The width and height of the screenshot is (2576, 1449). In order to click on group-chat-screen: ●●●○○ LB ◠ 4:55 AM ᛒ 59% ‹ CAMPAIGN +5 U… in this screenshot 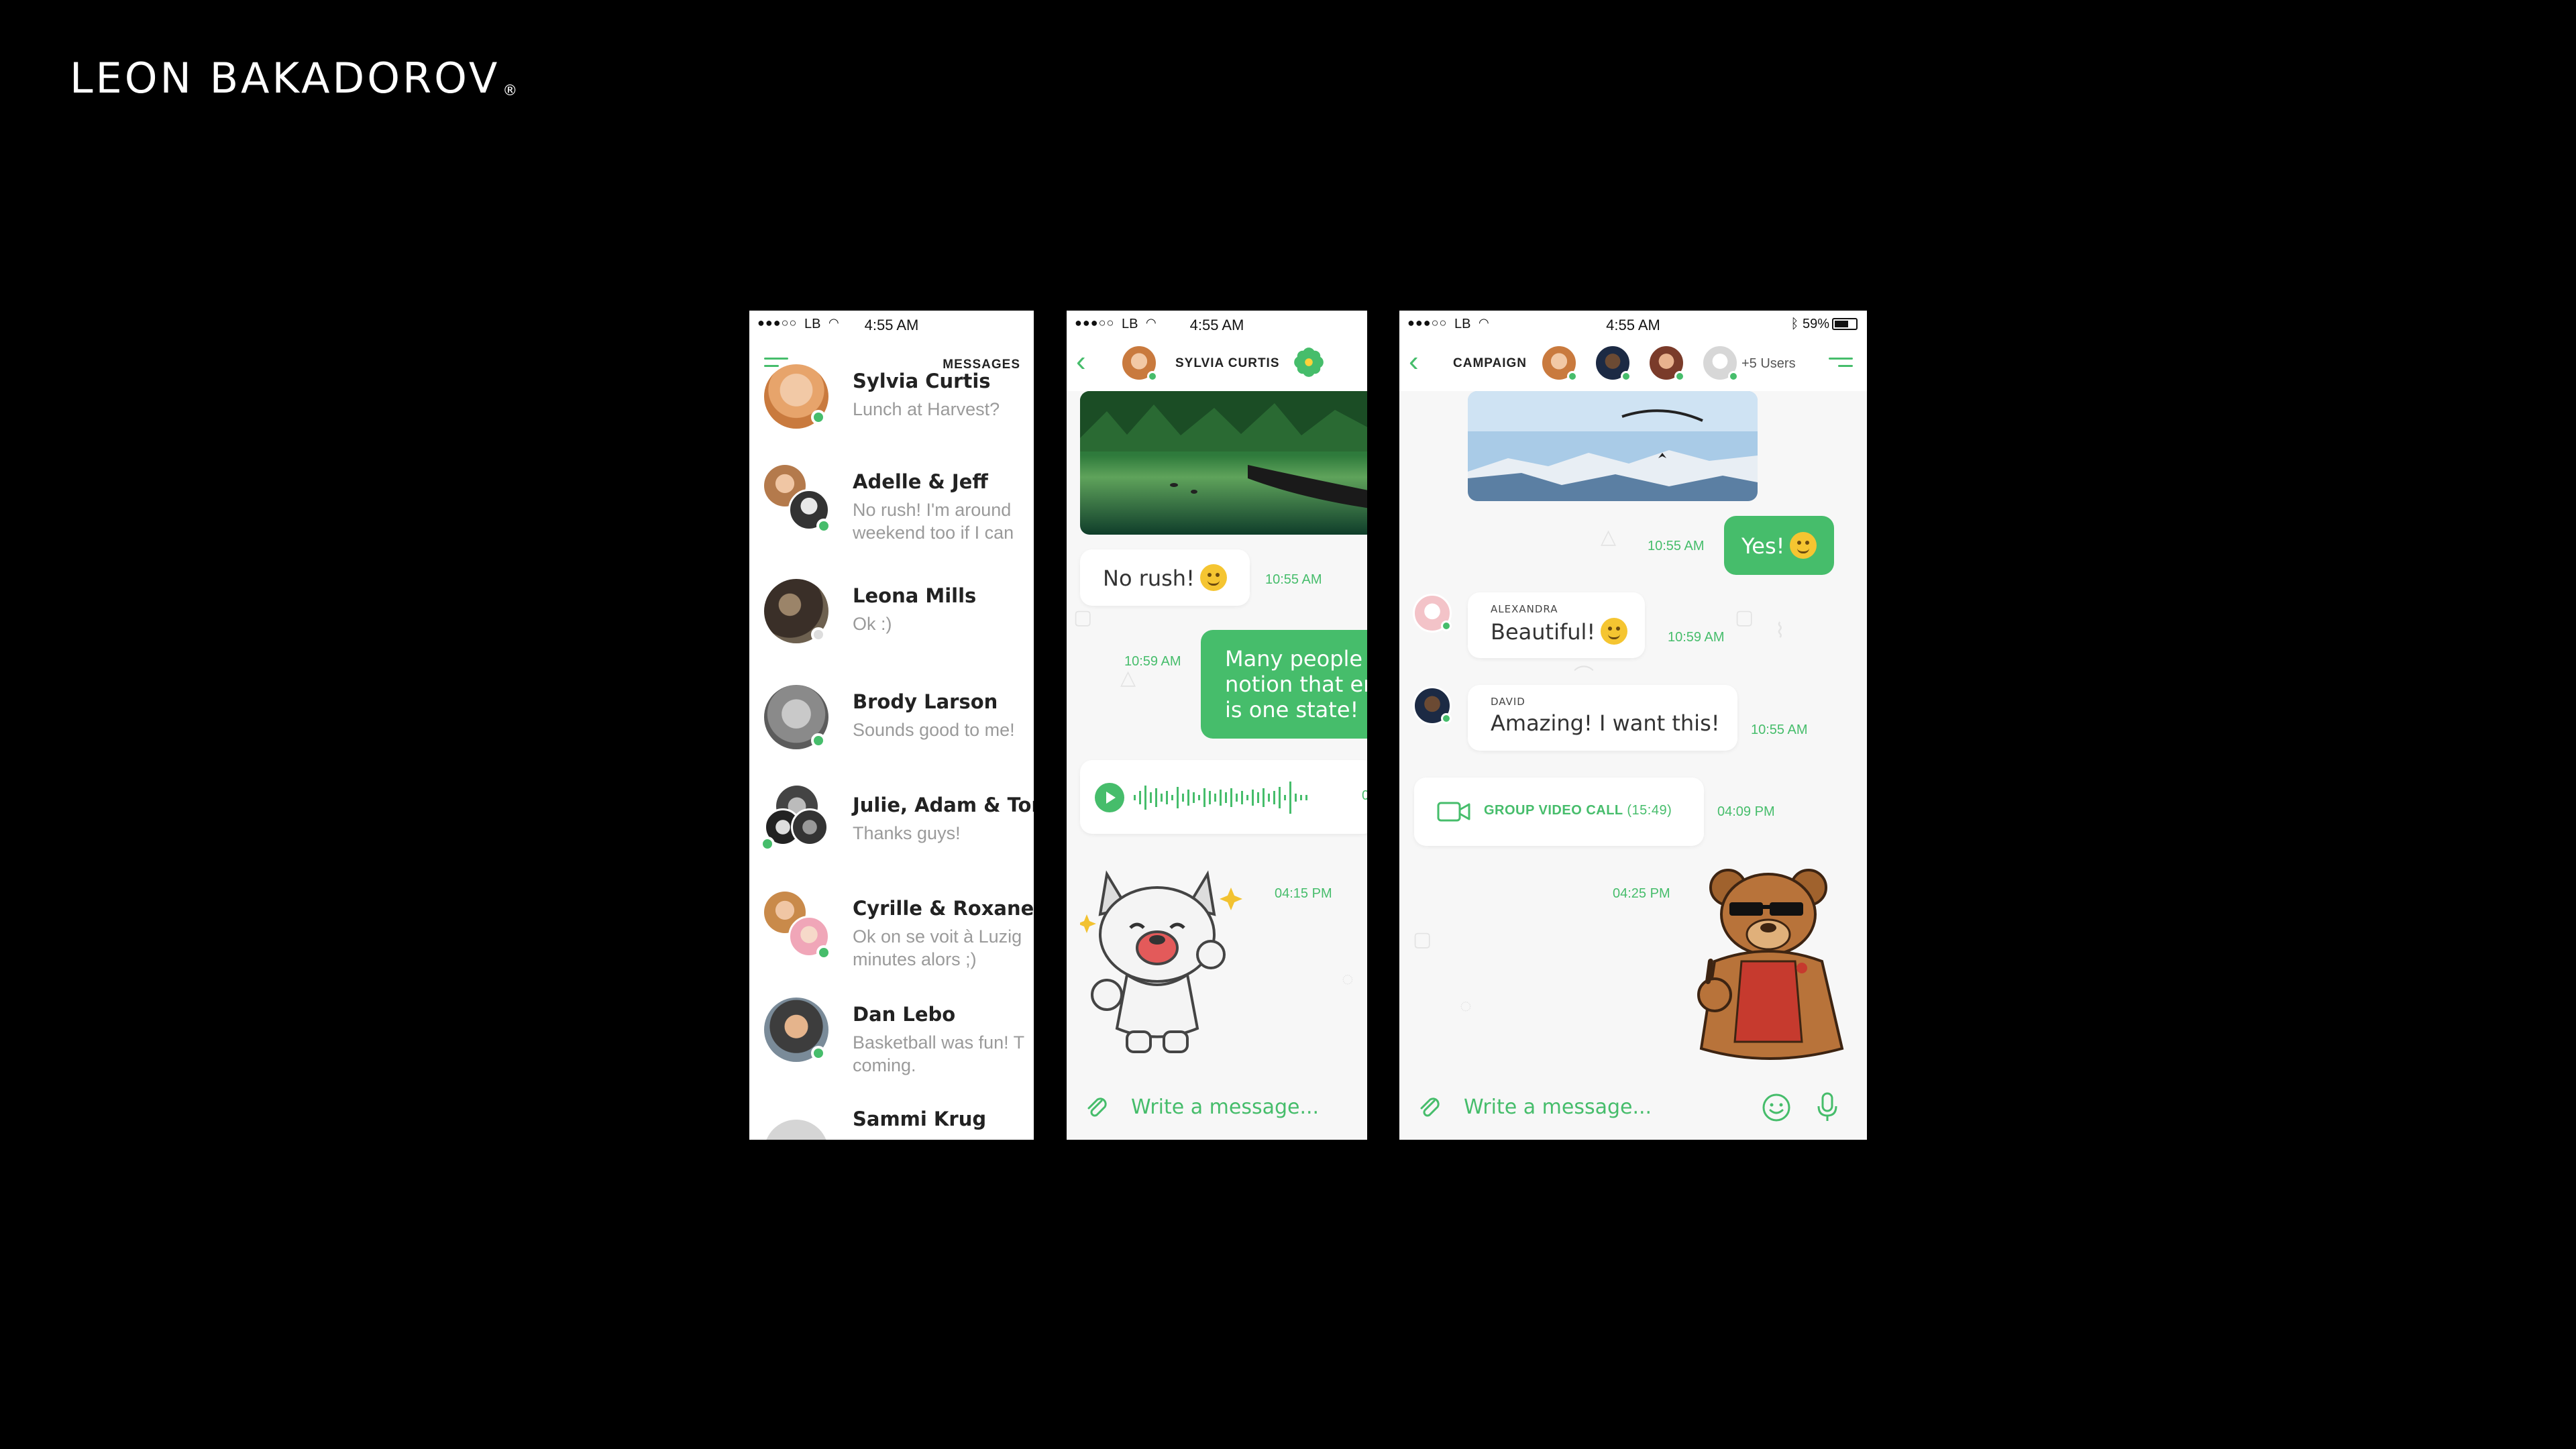, I will do `click(1633, 725)`.